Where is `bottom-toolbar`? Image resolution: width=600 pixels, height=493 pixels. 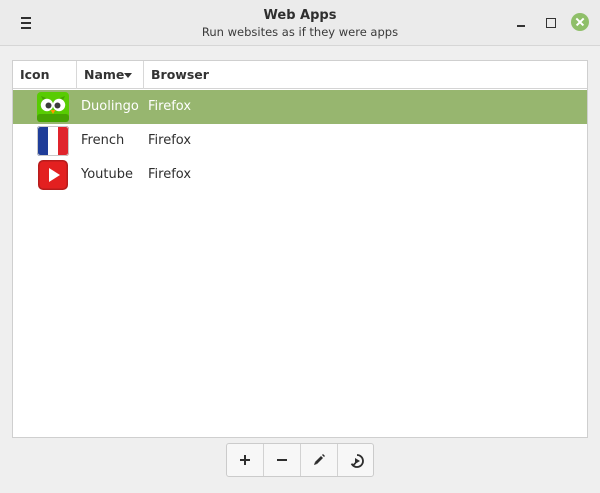 bottom-toolbar is located at coordinates (300, 460).